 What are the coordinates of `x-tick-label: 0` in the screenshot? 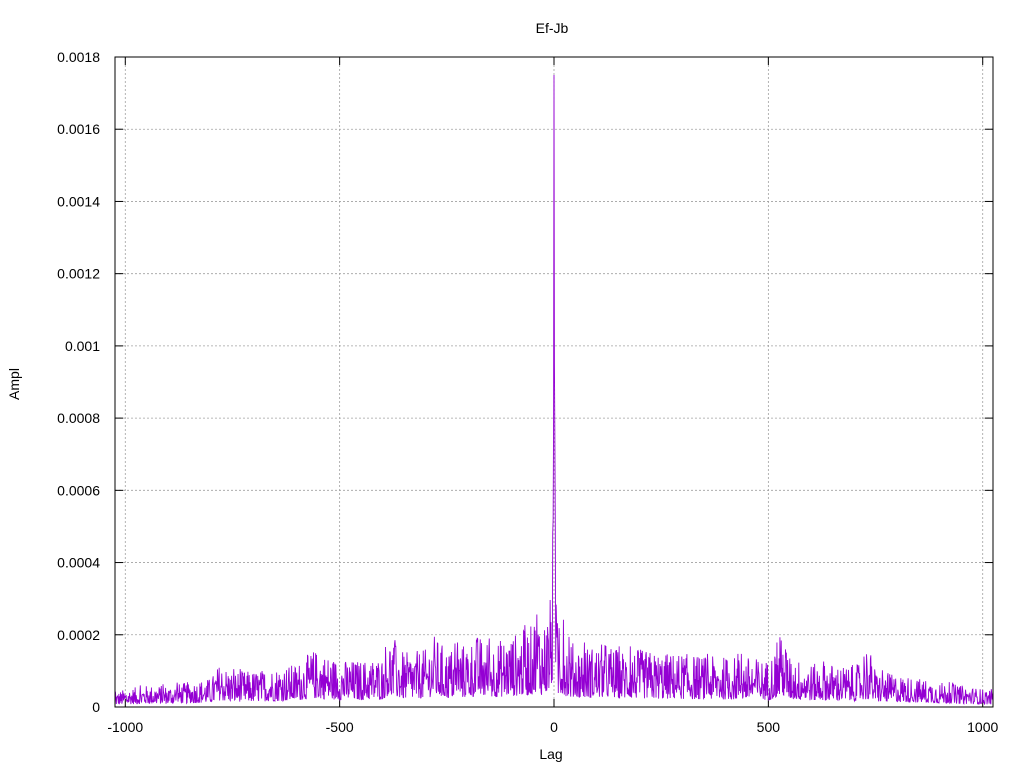 It's located at (554, 727).